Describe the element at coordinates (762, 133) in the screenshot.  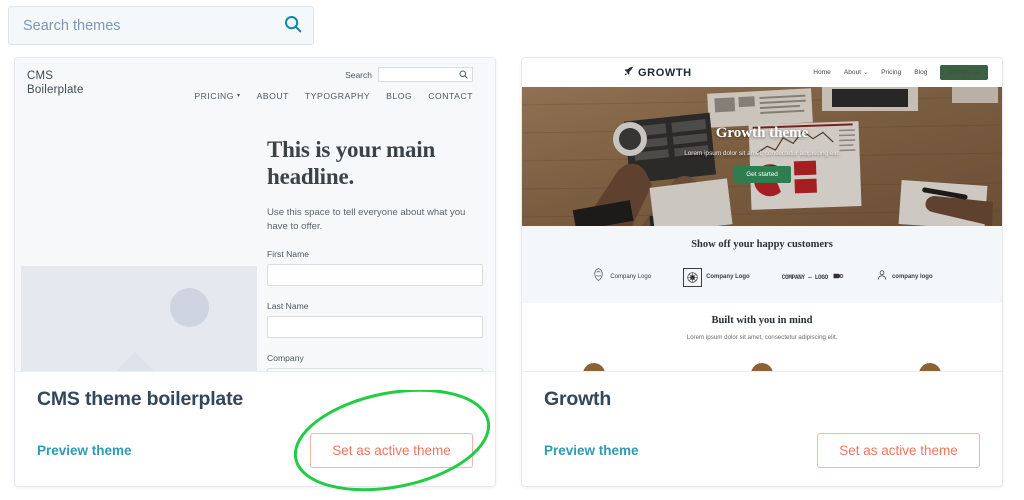
I see `hero-title: Growth theme` at that location.